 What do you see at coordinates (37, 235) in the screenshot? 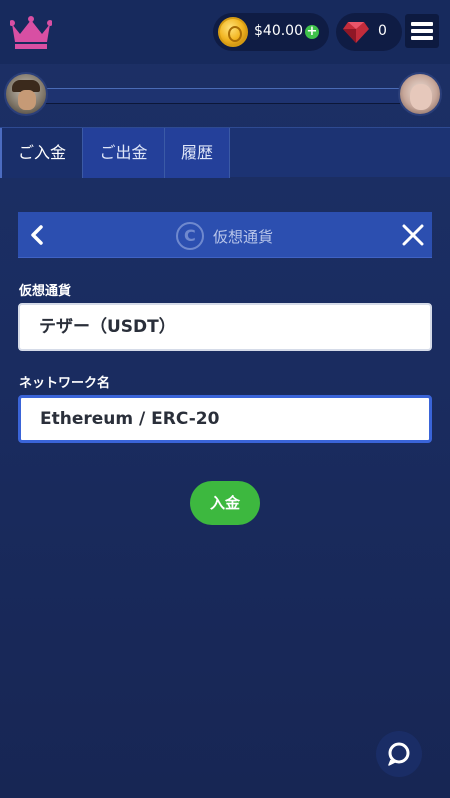
I see `chevron-left-icon` at bounding box center [37, 235].